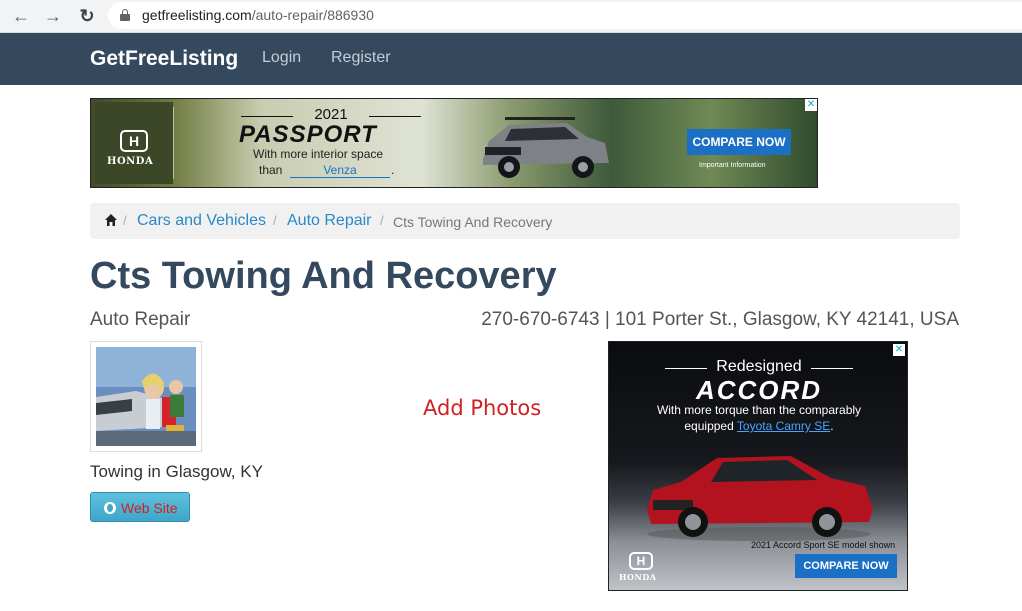 This screenshot has width=1022, height=611. What do you see at coordinates (565, 15) in the screenshot?
I see `address-bar: getfreelisting.com/auto-repair/886930` at bounding box center [565, 15].